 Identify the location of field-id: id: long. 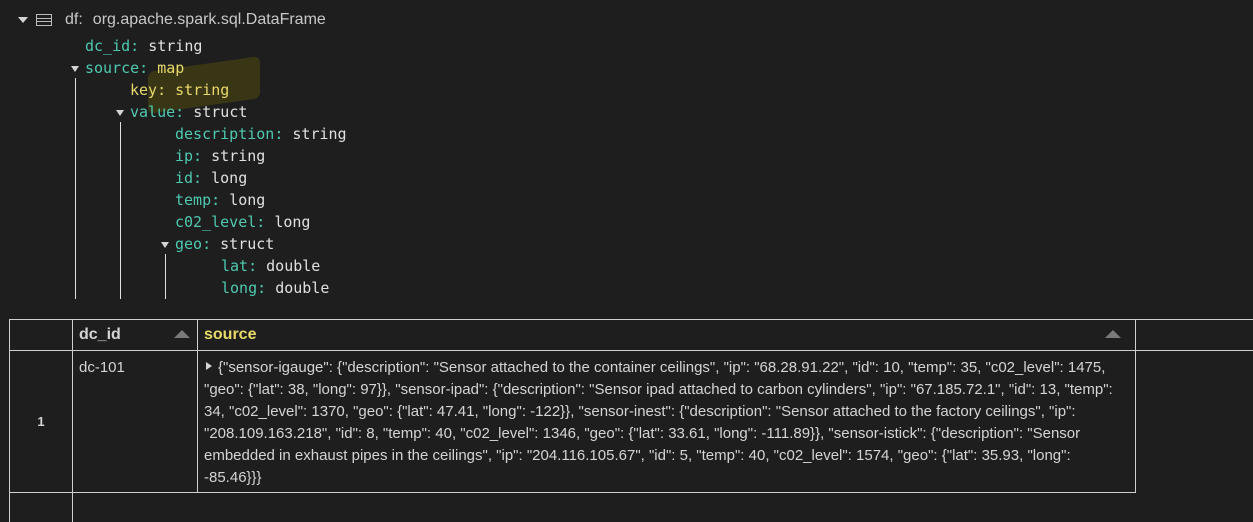
(211, 178).